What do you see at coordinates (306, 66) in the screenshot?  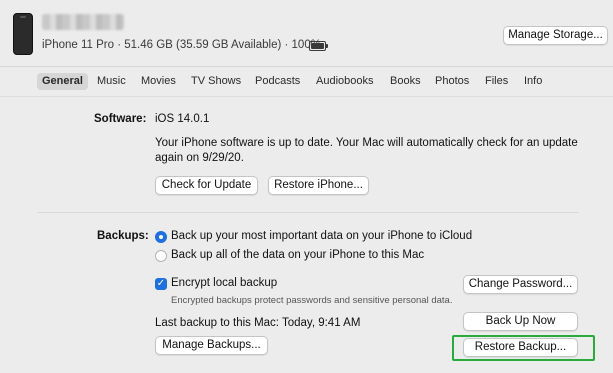 I see `header-divider` at bounding box center [306, 66].